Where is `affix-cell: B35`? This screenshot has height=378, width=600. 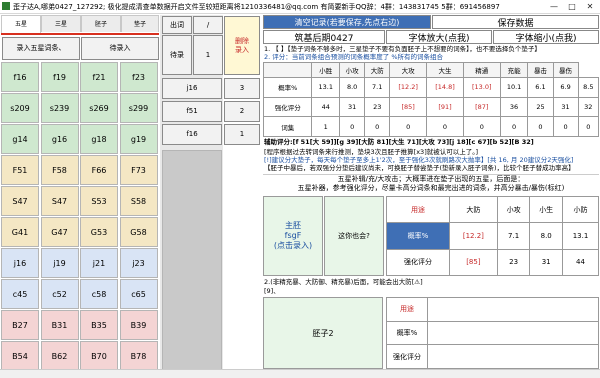 affix-cell: B35 is located at coordinates (99, 325).